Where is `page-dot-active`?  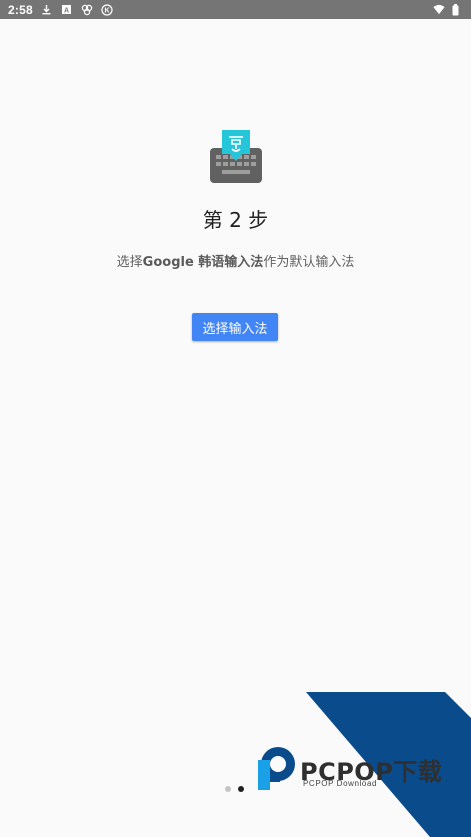
page-dot-active is located at coordinates (241, 789).